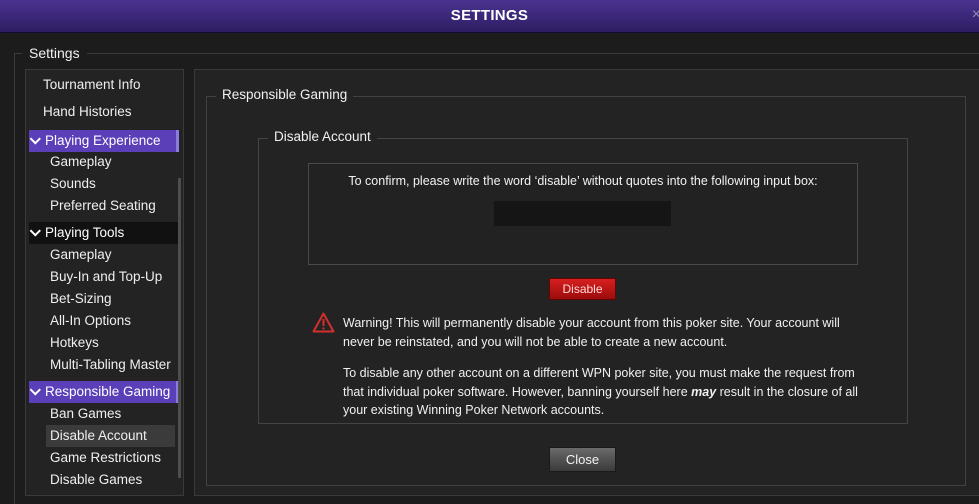  I want to click on responsible-gaming-title: Responsible Gaming, so click(285, 94).